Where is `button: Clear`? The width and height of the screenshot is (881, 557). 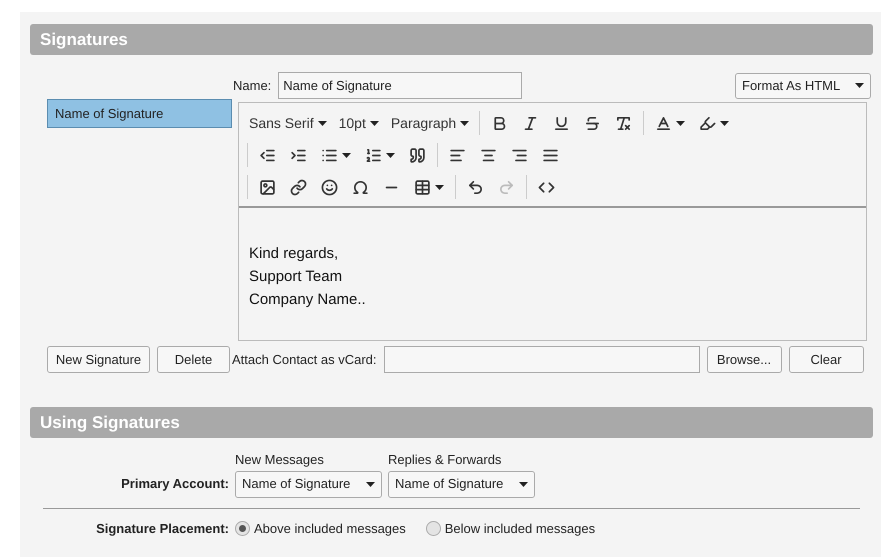 button: Clear is located at coordinates (826, 359).